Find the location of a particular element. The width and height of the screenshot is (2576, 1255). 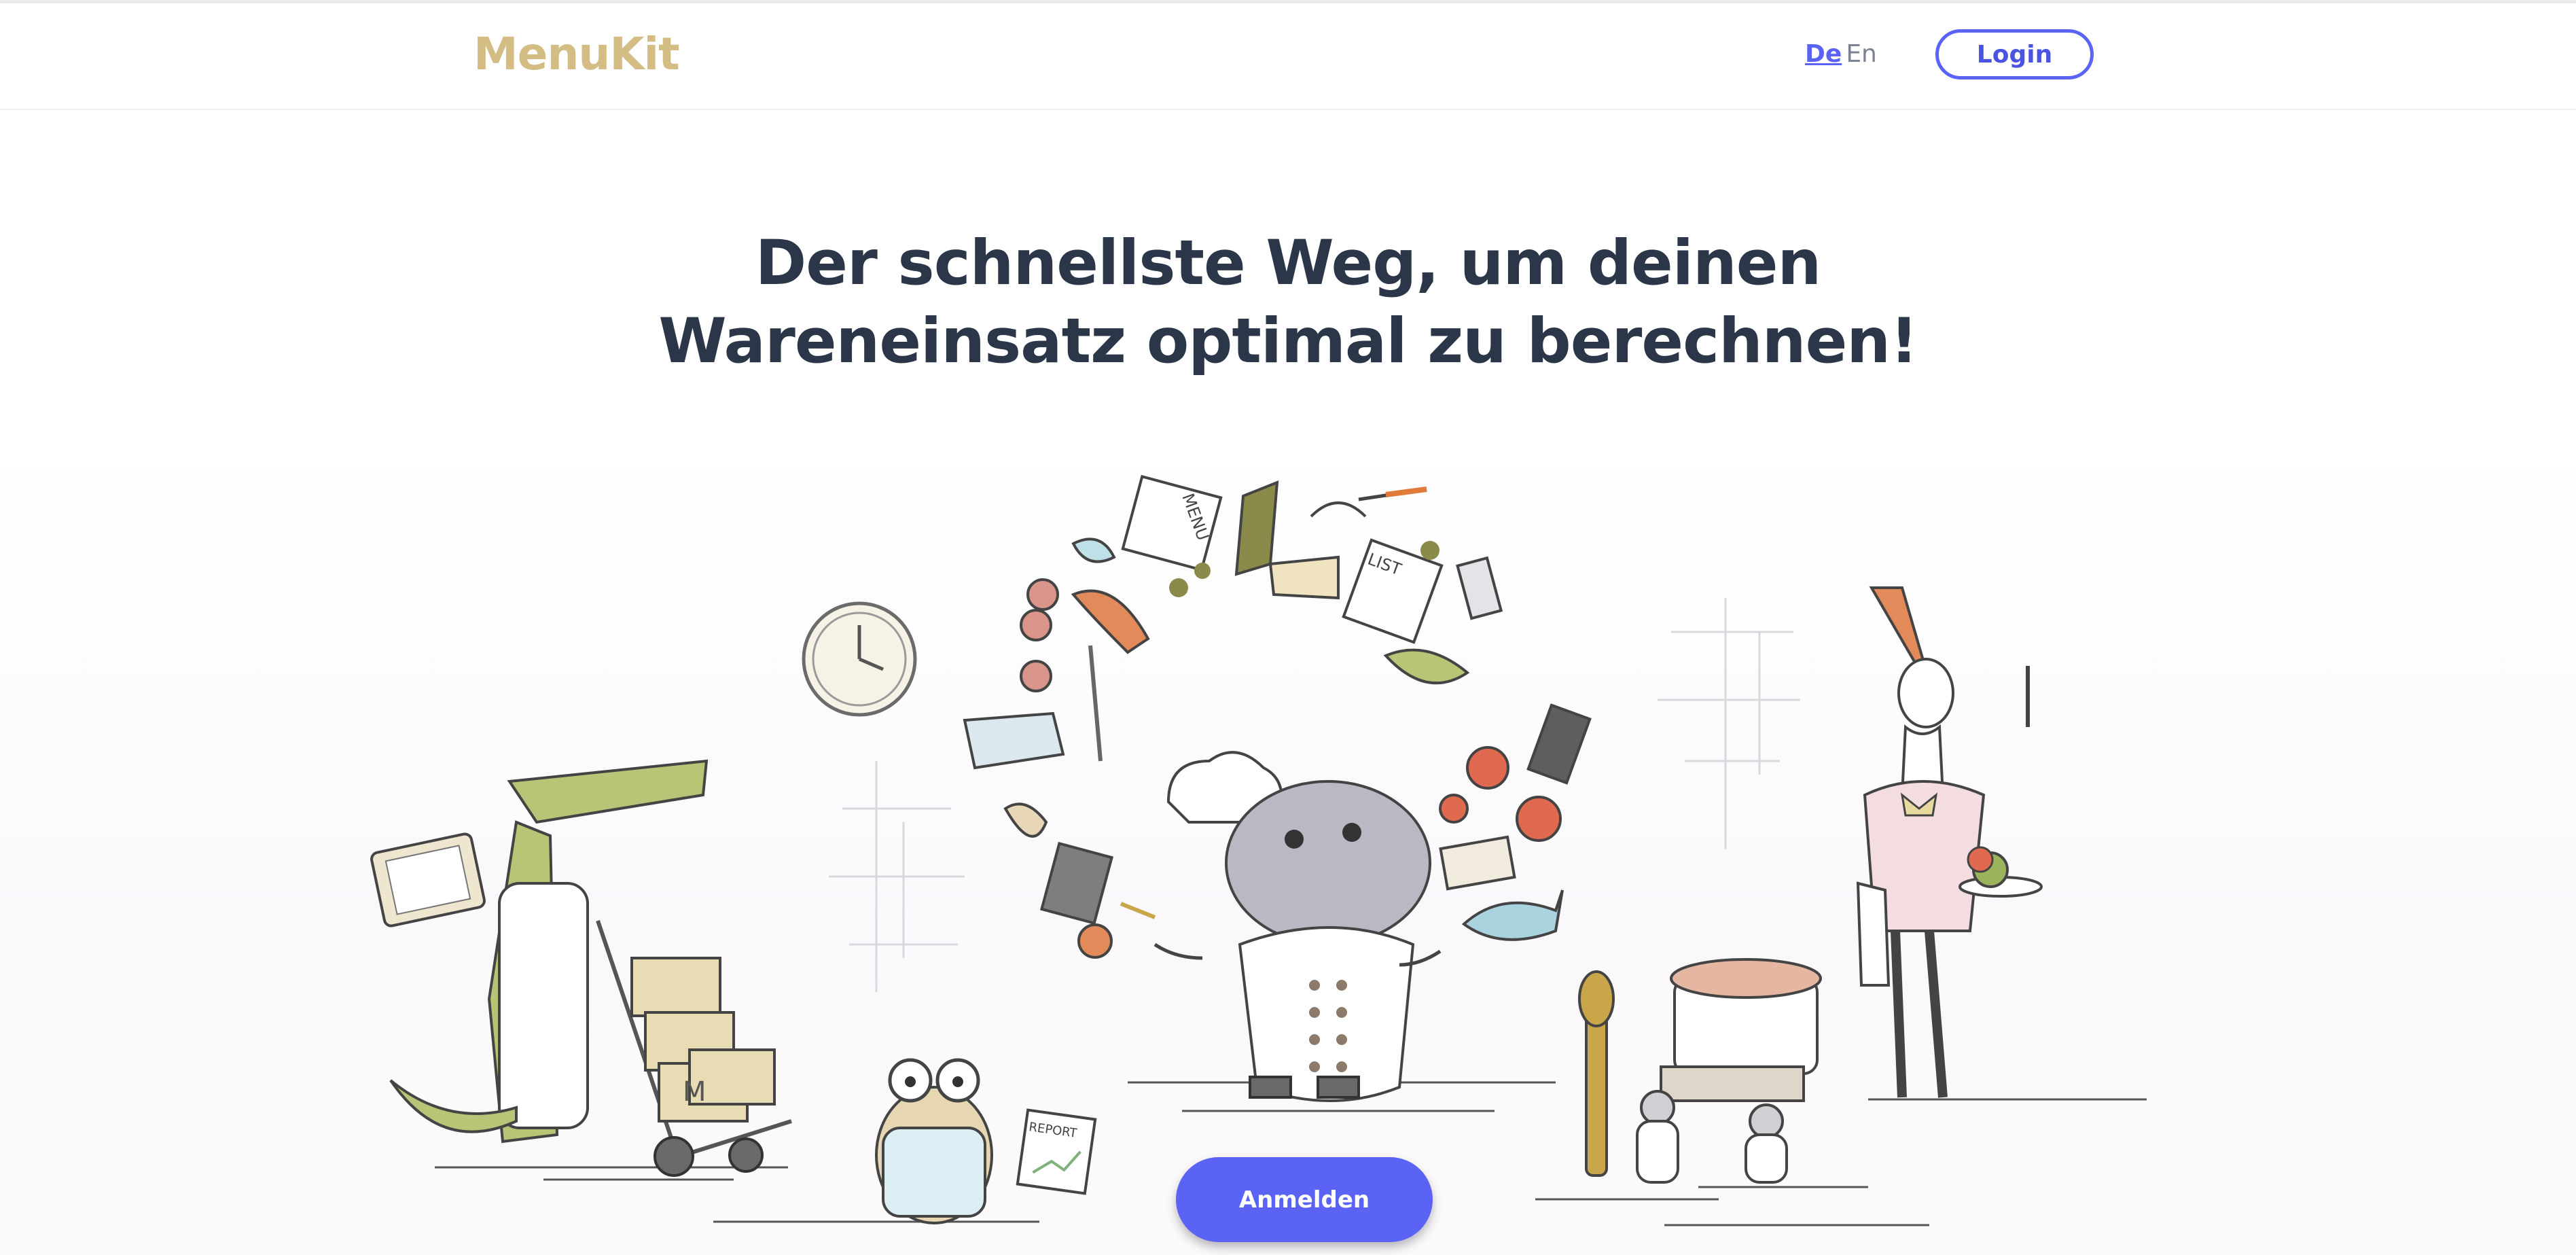

crocodile-character is located at coordinates (539, 952).